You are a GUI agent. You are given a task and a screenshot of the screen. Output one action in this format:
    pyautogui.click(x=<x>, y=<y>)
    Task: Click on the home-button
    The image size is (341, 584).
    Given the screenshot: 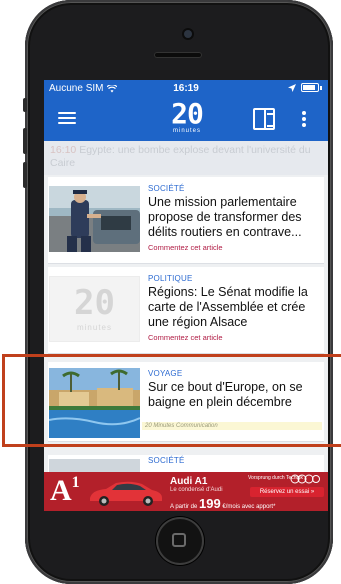 What is the action you would take?
    pyautogui.click(x=180, y=541)
    